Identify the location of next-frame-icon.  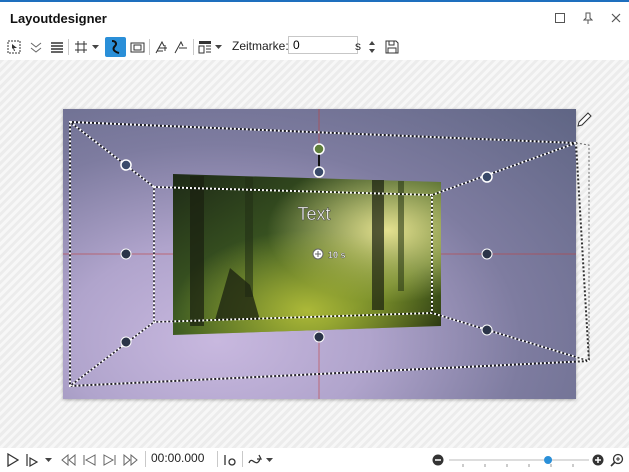
(109, 460).